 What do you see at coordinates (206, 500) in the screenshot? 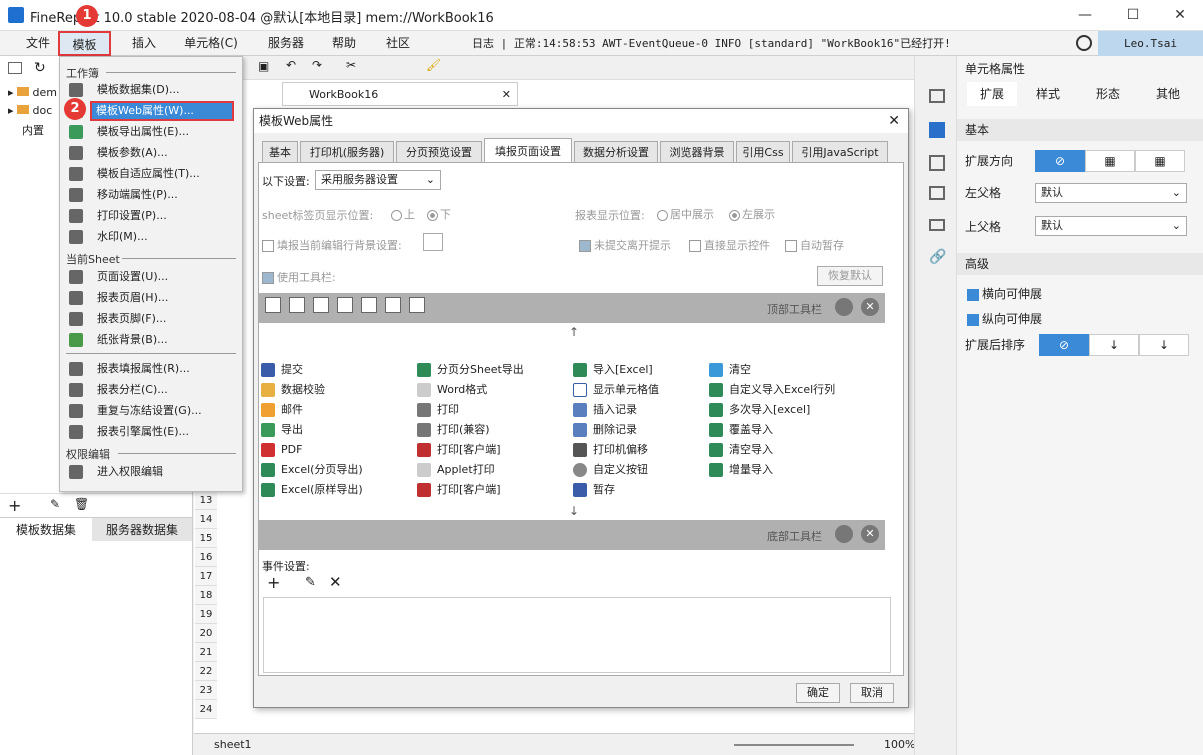
I see `row-header: 13` at bounding box center [206, 500].